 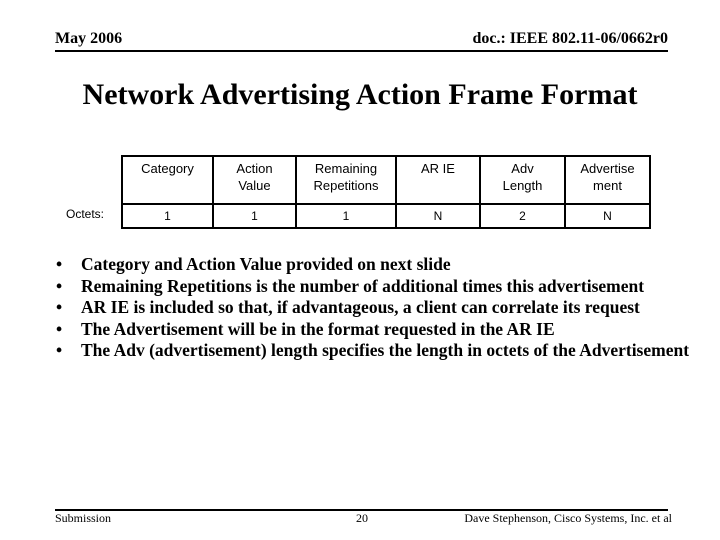 What do you see at coordinates (167, 216) in the screenshot?
I see `octets-cell-category: 1` at bounding box center [167, 216].